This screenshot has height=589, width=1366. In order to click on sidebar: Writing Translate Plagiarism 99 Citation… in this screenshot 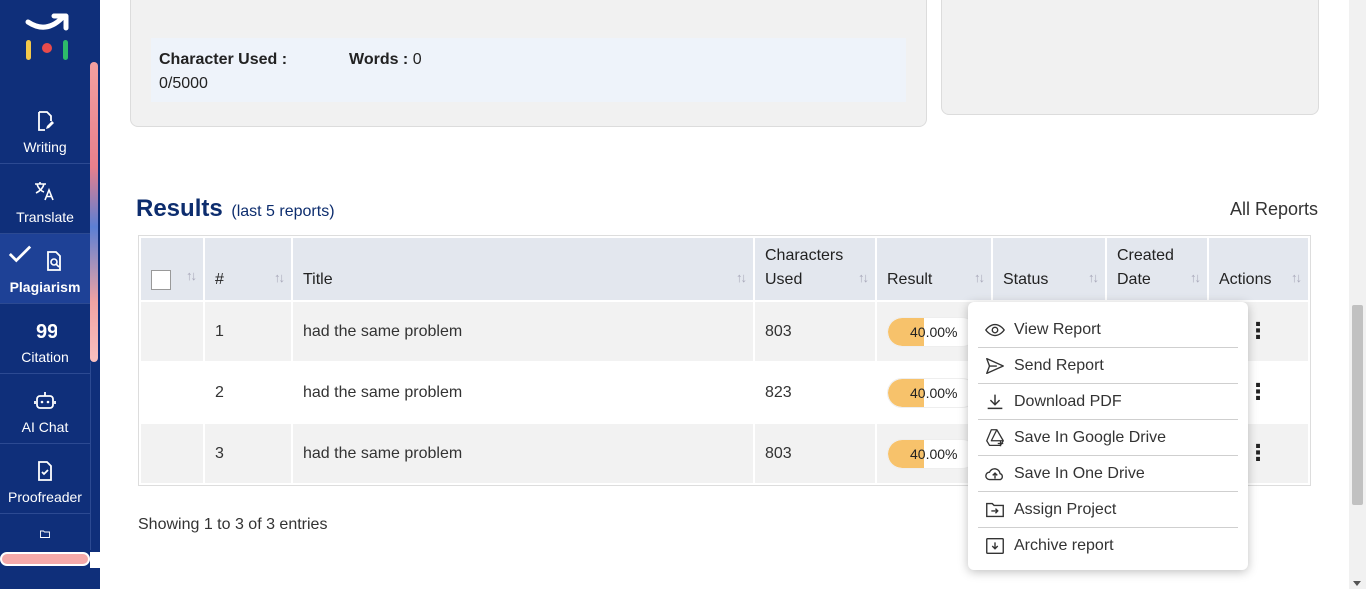, I will do `click(50, 294)`.